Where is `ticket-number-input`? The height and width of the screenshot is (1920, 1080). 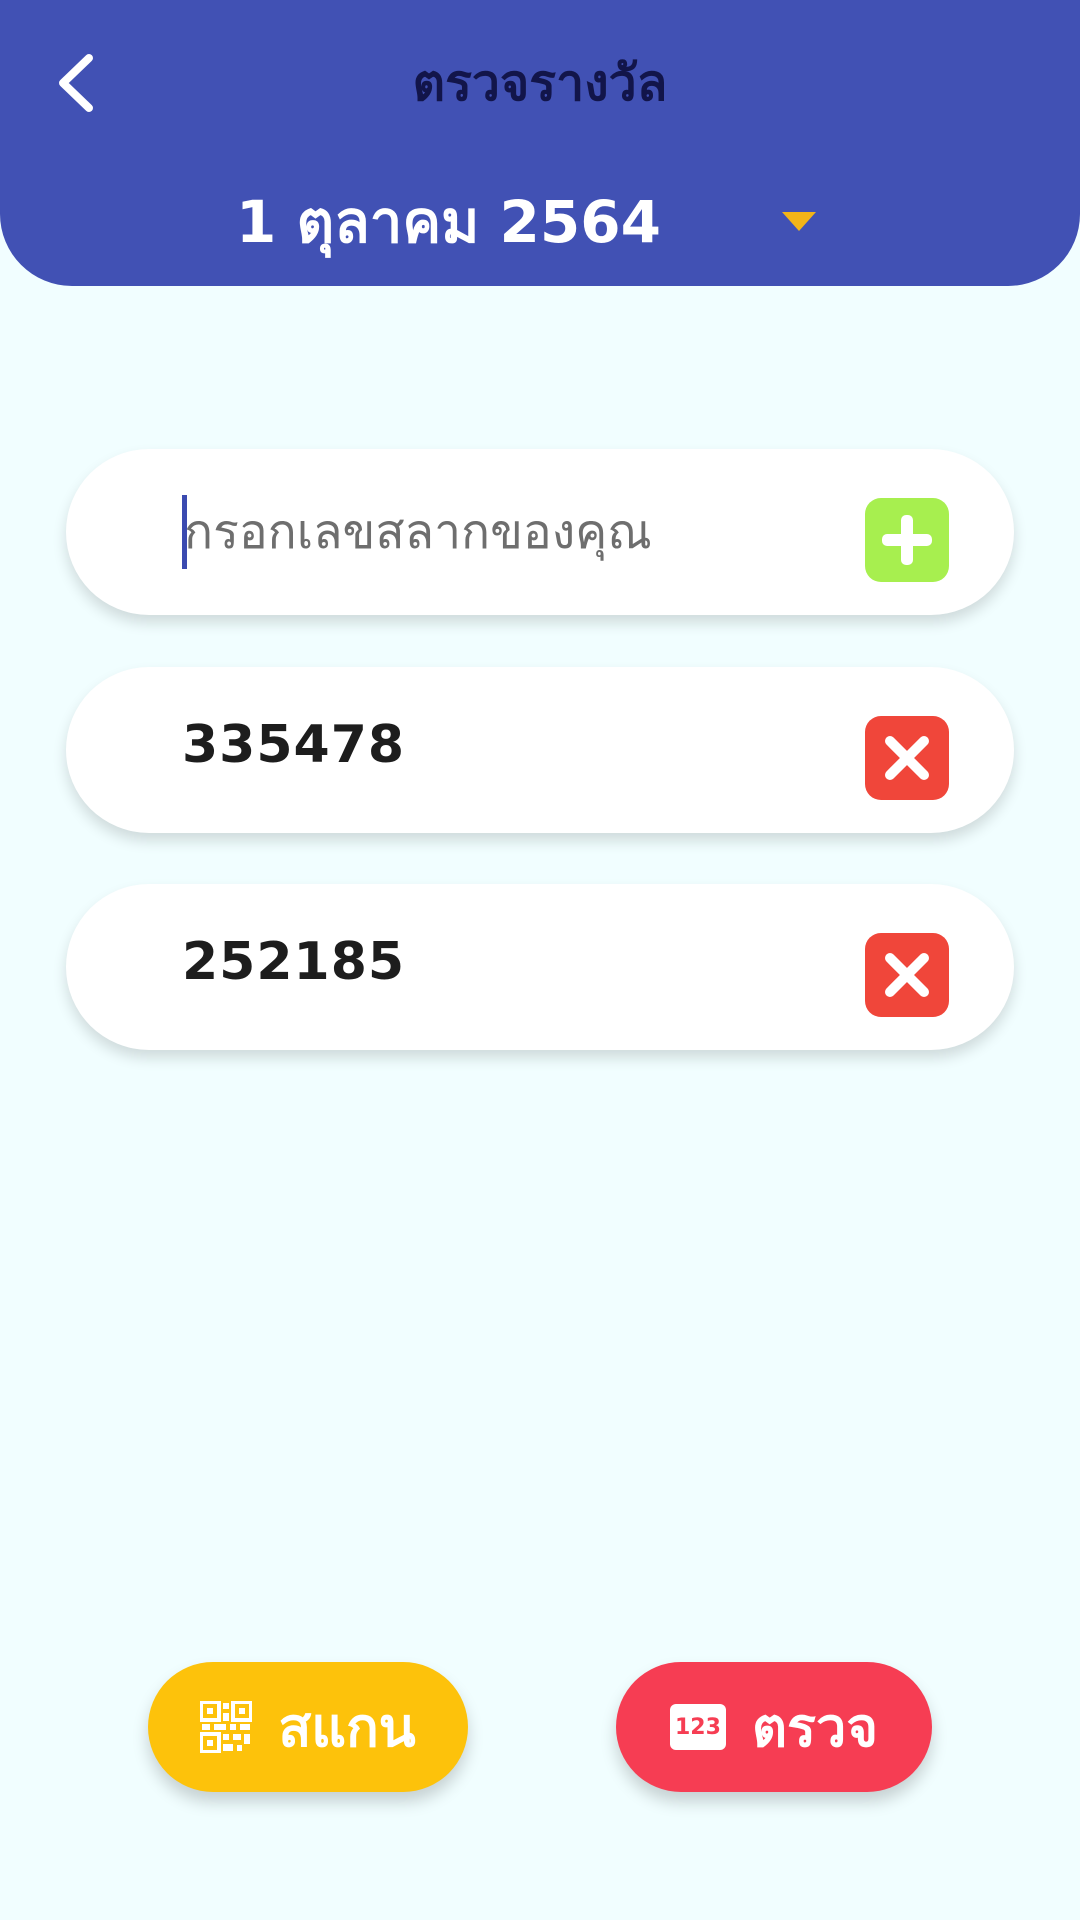
ticket-number-input is located at coordinates (494, 532).